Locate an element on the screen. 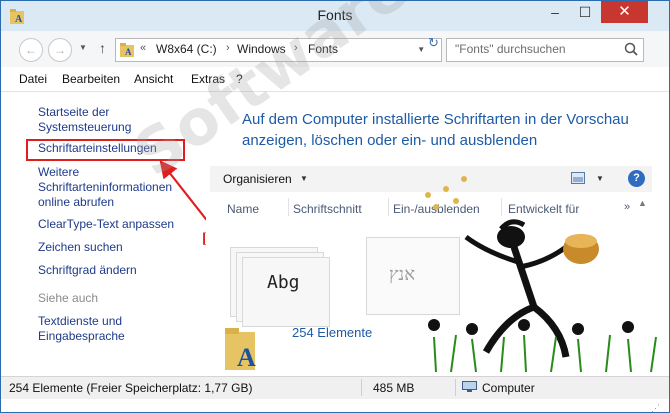  menu-bearbeiten: Bearbeiten is located at coordinates (91, 79).